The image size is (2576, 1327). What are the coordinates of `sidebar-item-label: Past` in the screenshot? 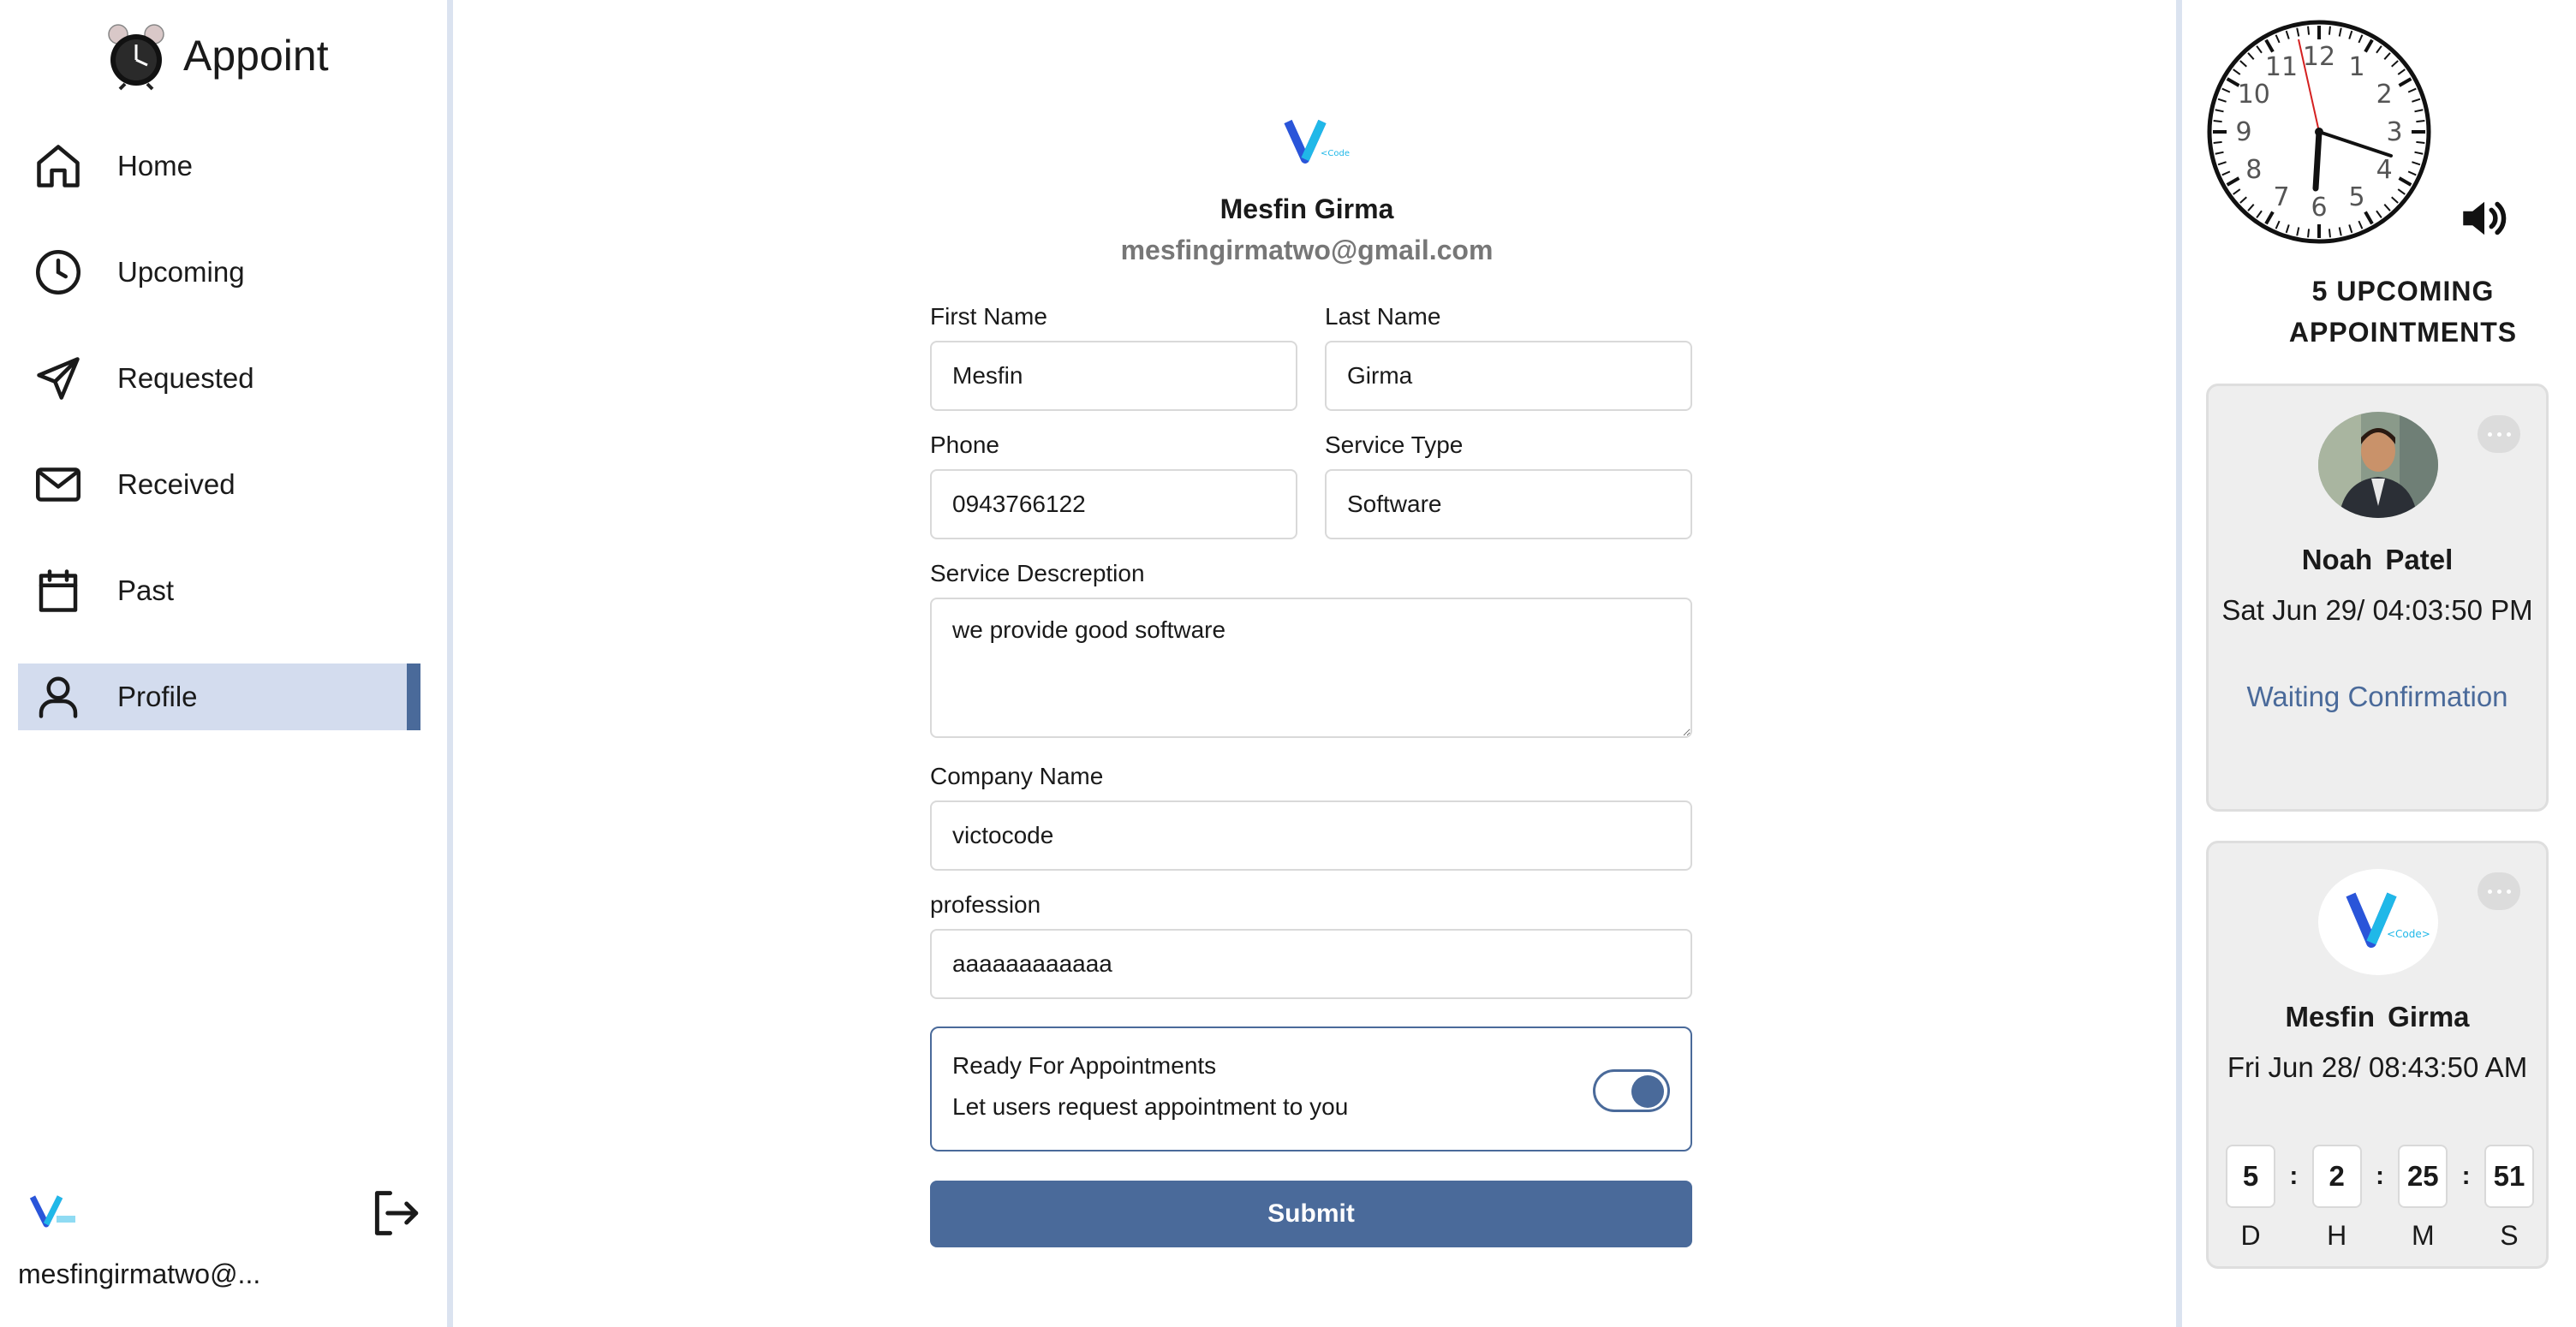 It's located at (146, 590).